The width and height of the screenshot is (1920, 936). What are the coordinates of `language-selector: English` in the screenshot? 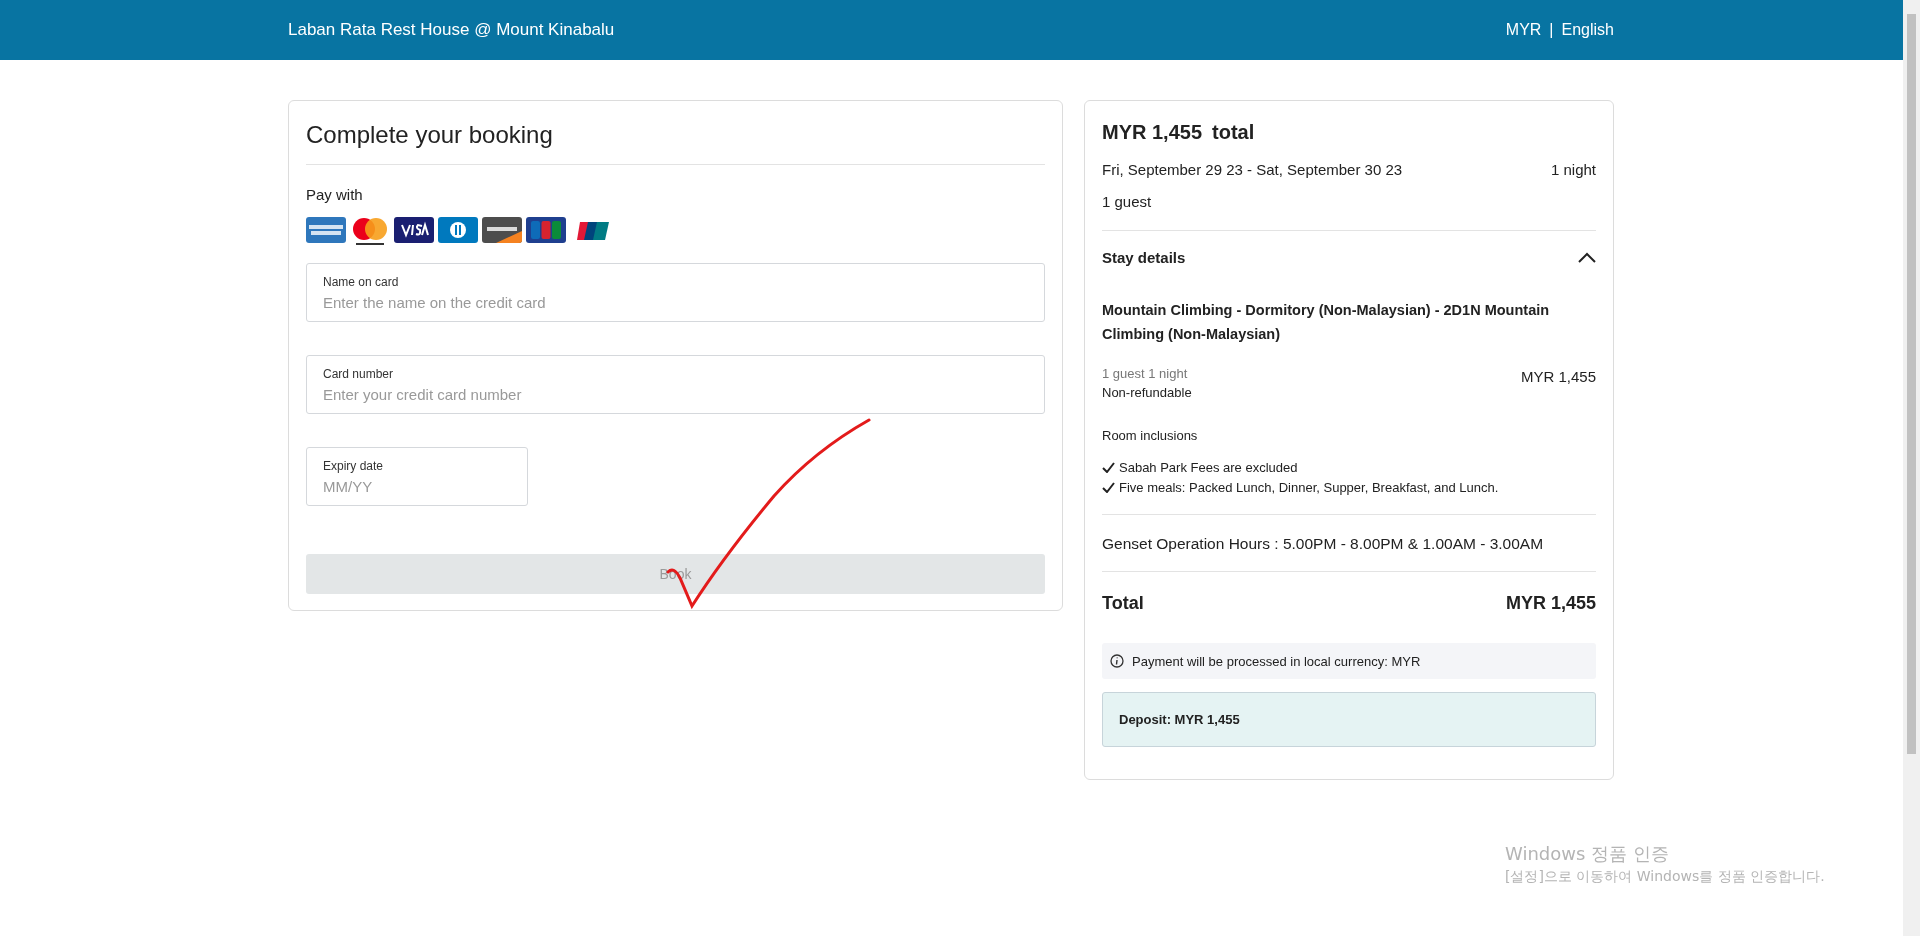 It's located at (1587, 30).